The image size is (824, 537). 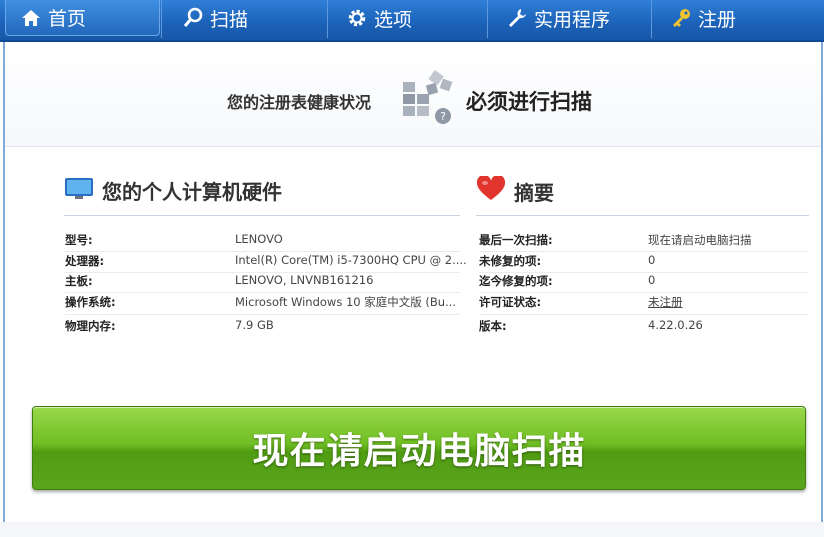 I want to click on summary-key: 版本:, so click(x=493, y=326).